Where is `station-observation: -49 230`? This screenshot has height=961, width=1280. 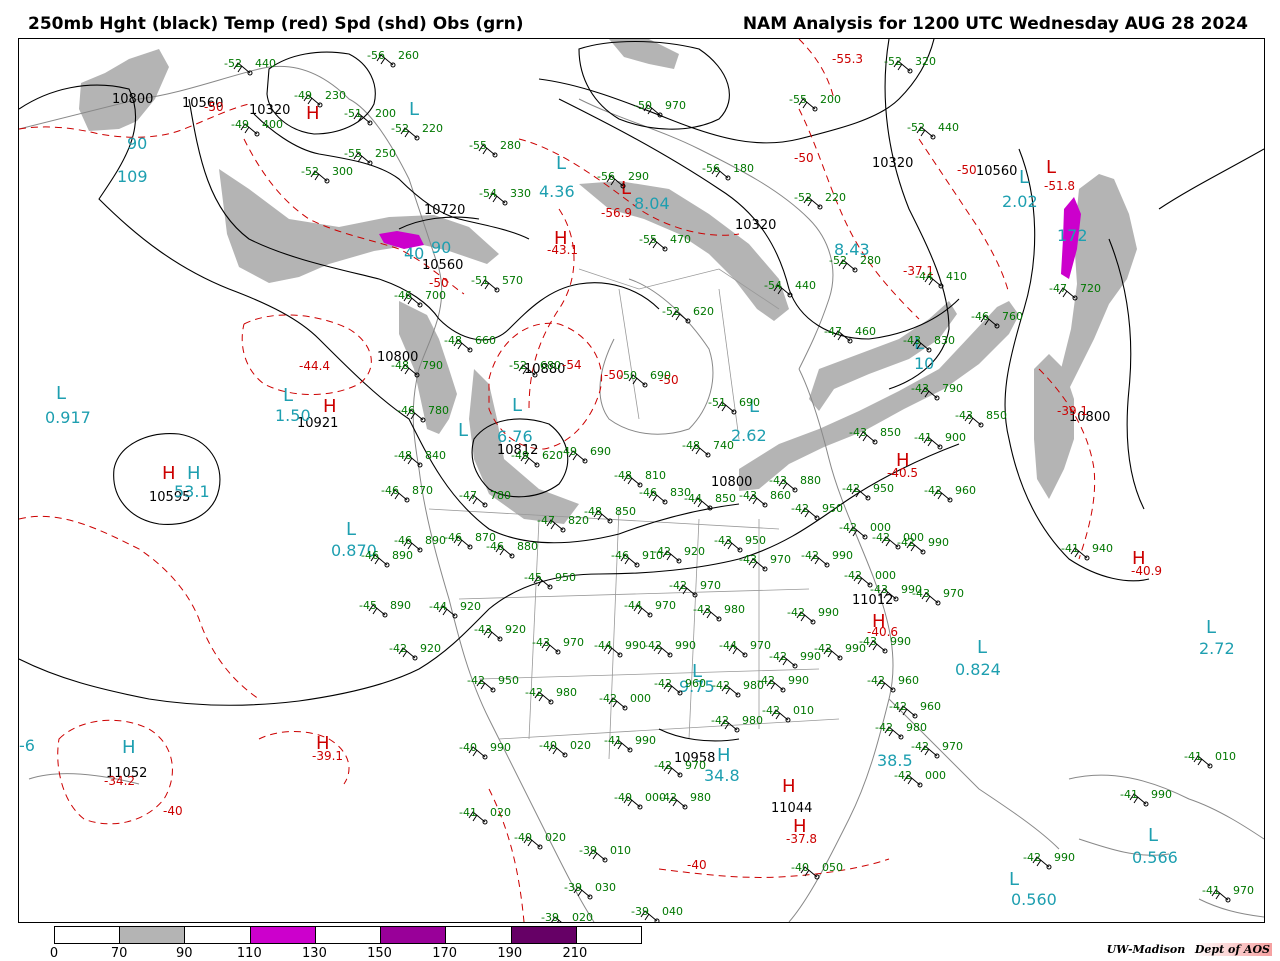 station-observation: -49 230 is located at coordinates (320, 98).